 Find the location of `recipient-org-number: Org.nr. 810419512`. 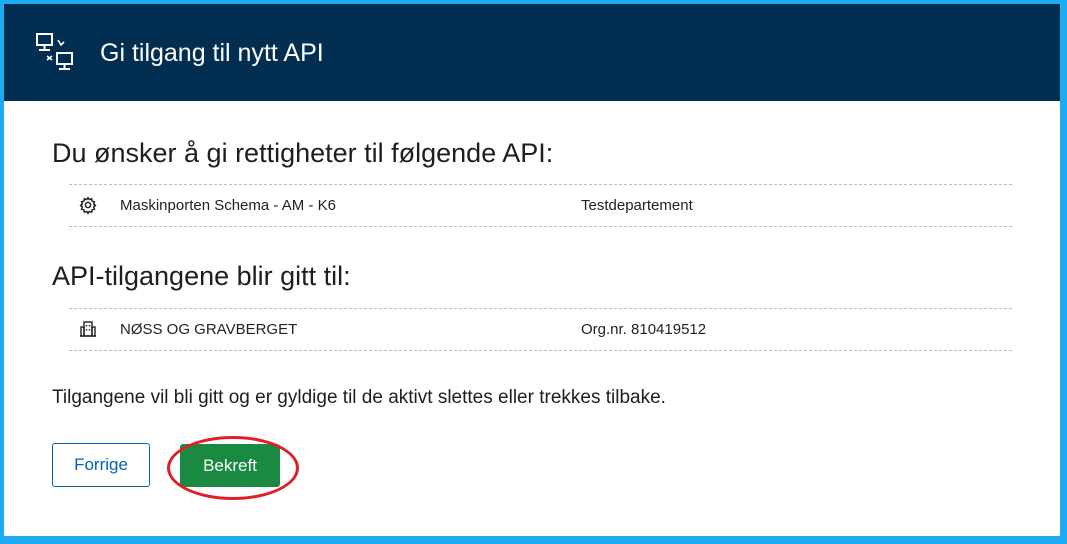

recipient-org-number: Org.nr. 810419512 is located at coordinates (644, 329).